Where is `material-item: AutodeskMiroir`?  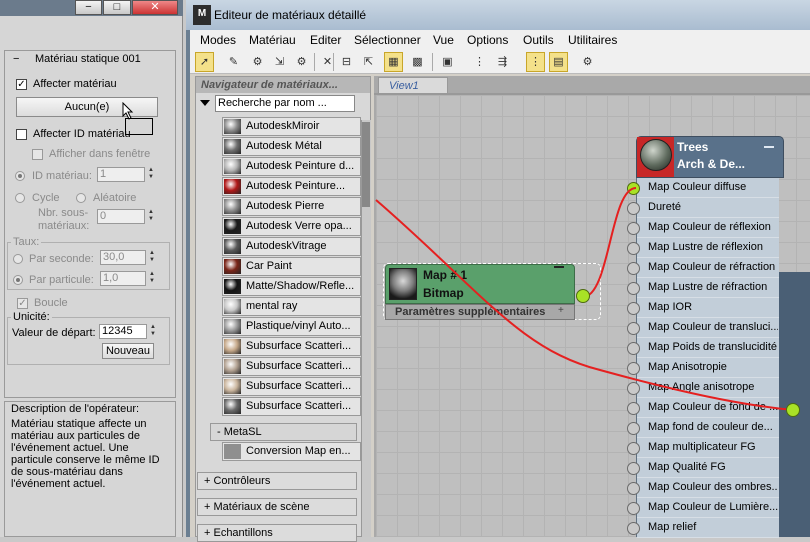 material-item: AutodeskMiroir is located at coordinates (291, 126).